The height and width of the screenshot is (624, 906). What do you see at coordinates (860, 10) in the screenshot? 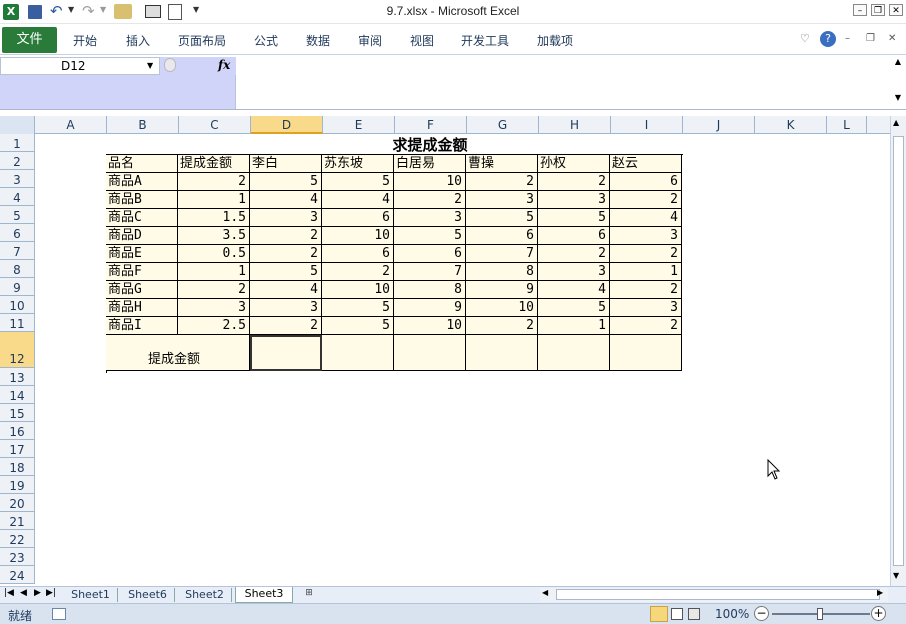
I see `minimize-button: –` at bounding box center [860, 10].